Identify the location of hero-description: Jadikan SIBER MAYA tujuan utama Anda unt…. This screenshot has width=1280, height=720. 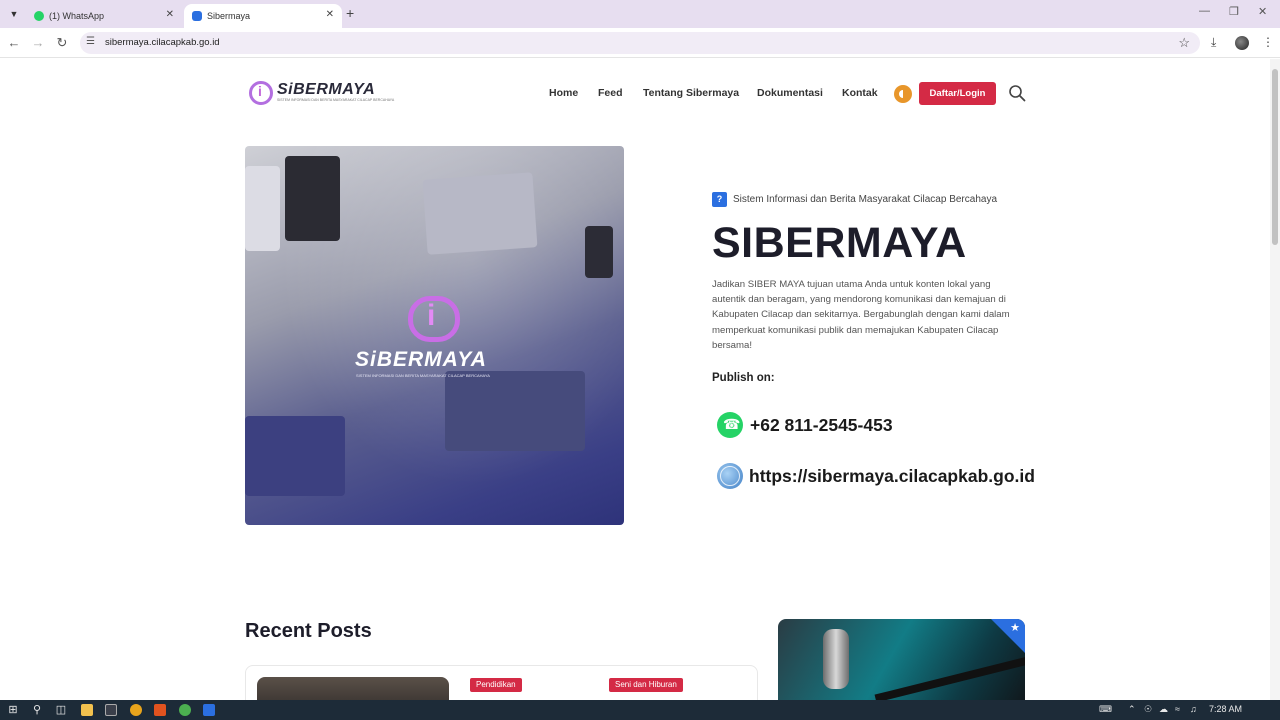
(861, 315).